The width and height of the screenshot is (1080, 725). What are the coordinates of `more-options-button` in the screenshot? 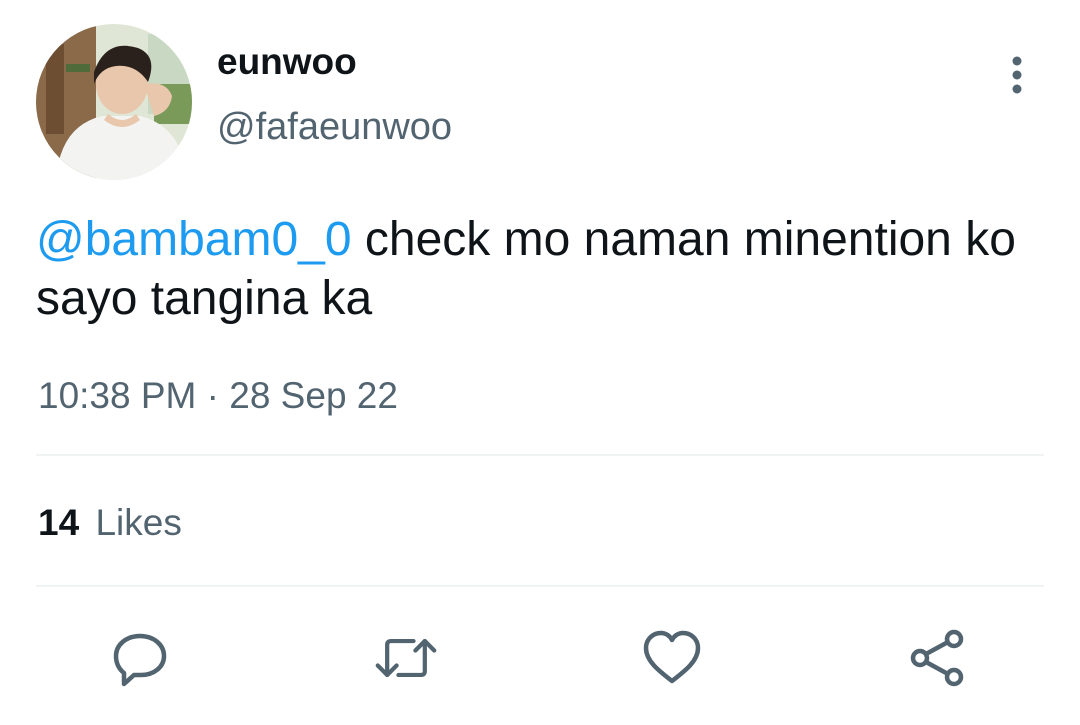 It's located at (1017, 75).